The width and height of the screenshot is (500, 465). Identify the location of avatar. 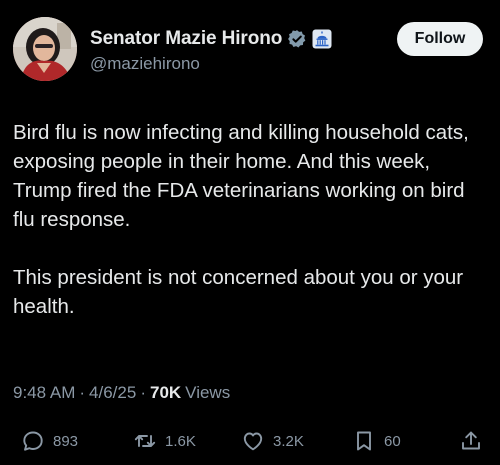
(45, 49).